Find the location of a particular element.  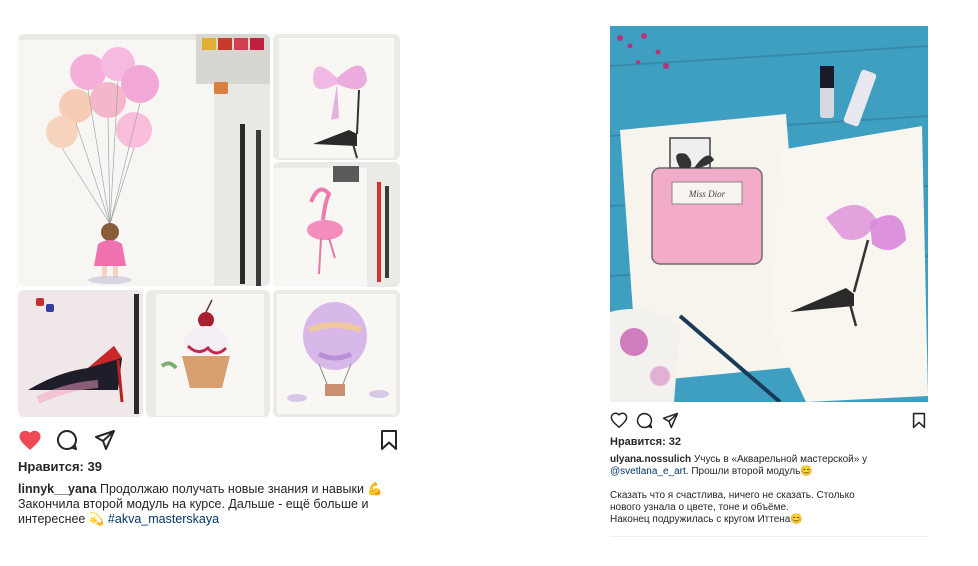

cupcake-painting is located at coordinates (208, 353).